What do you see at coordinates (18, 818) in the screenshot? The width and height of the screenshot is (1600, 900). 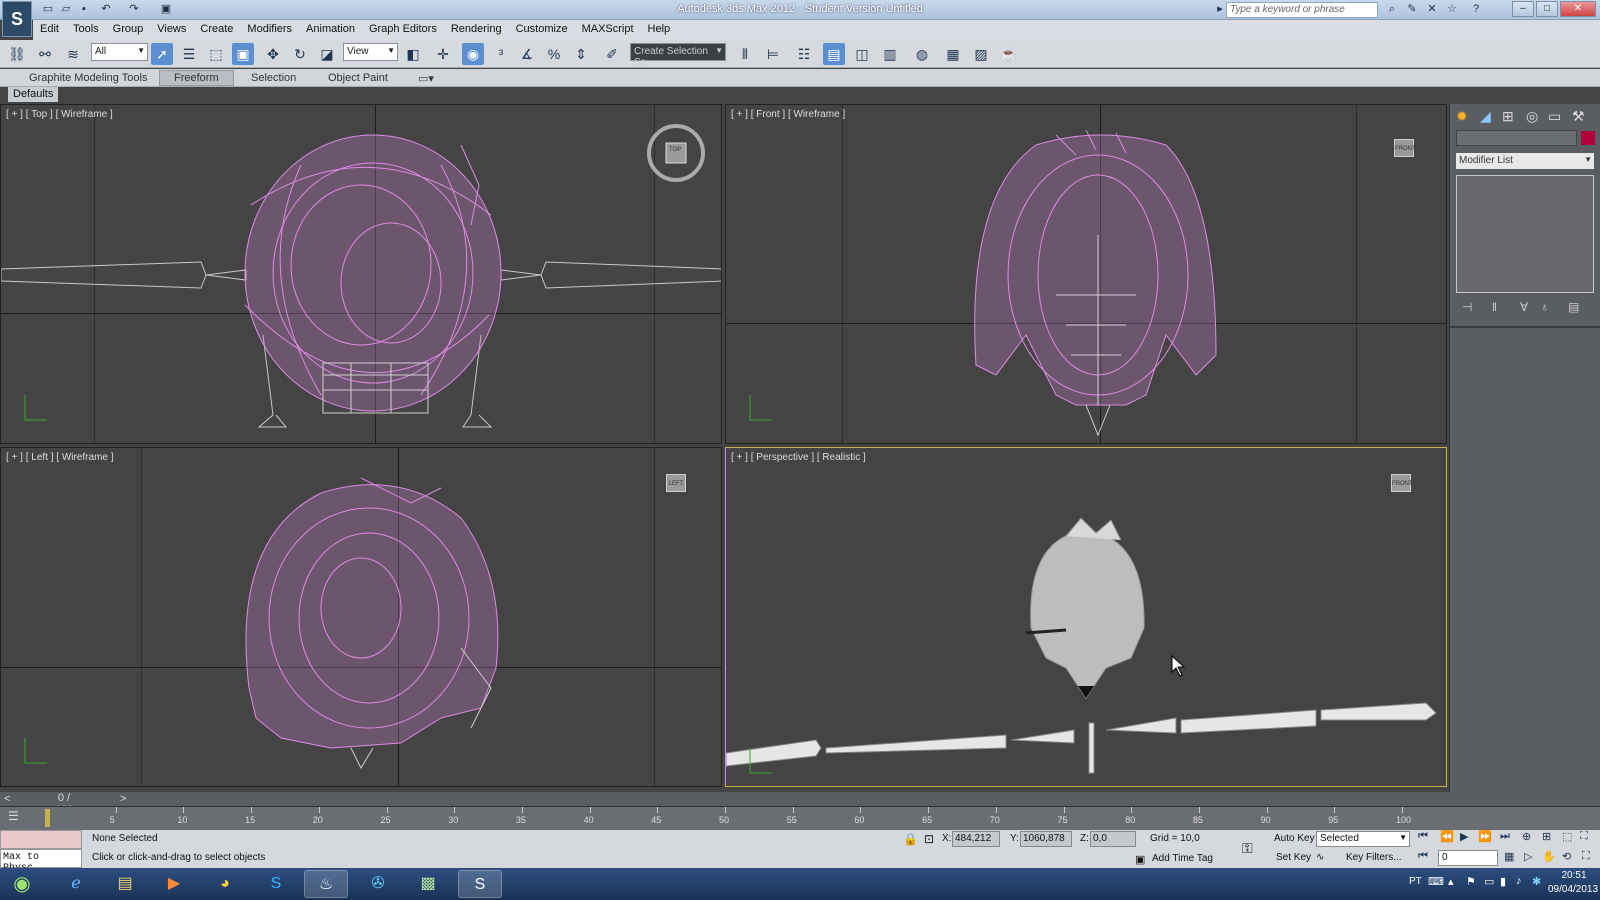 I see `mini-curve-editor-icon: ☰` at bounding box center [18, 818].